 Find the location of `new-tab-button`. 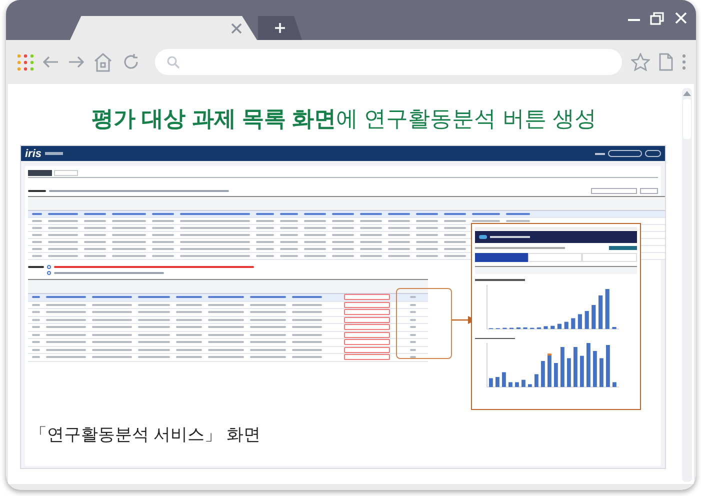

new-tab-button is located at coordinates (280, 28).